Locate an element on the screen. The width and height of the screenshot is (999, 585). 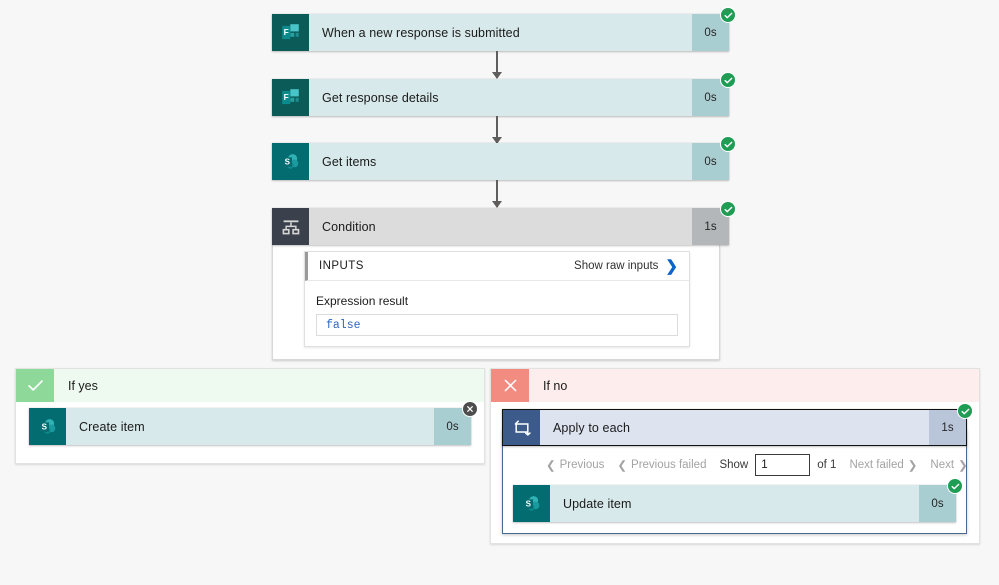
flow-step-title: Apply to each is located at coordinates (734, 427).